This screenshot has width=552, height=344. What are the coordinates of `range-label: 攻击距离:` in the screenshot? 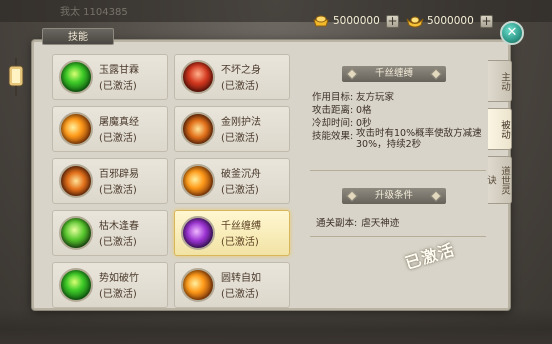 It's located at (333, 110).